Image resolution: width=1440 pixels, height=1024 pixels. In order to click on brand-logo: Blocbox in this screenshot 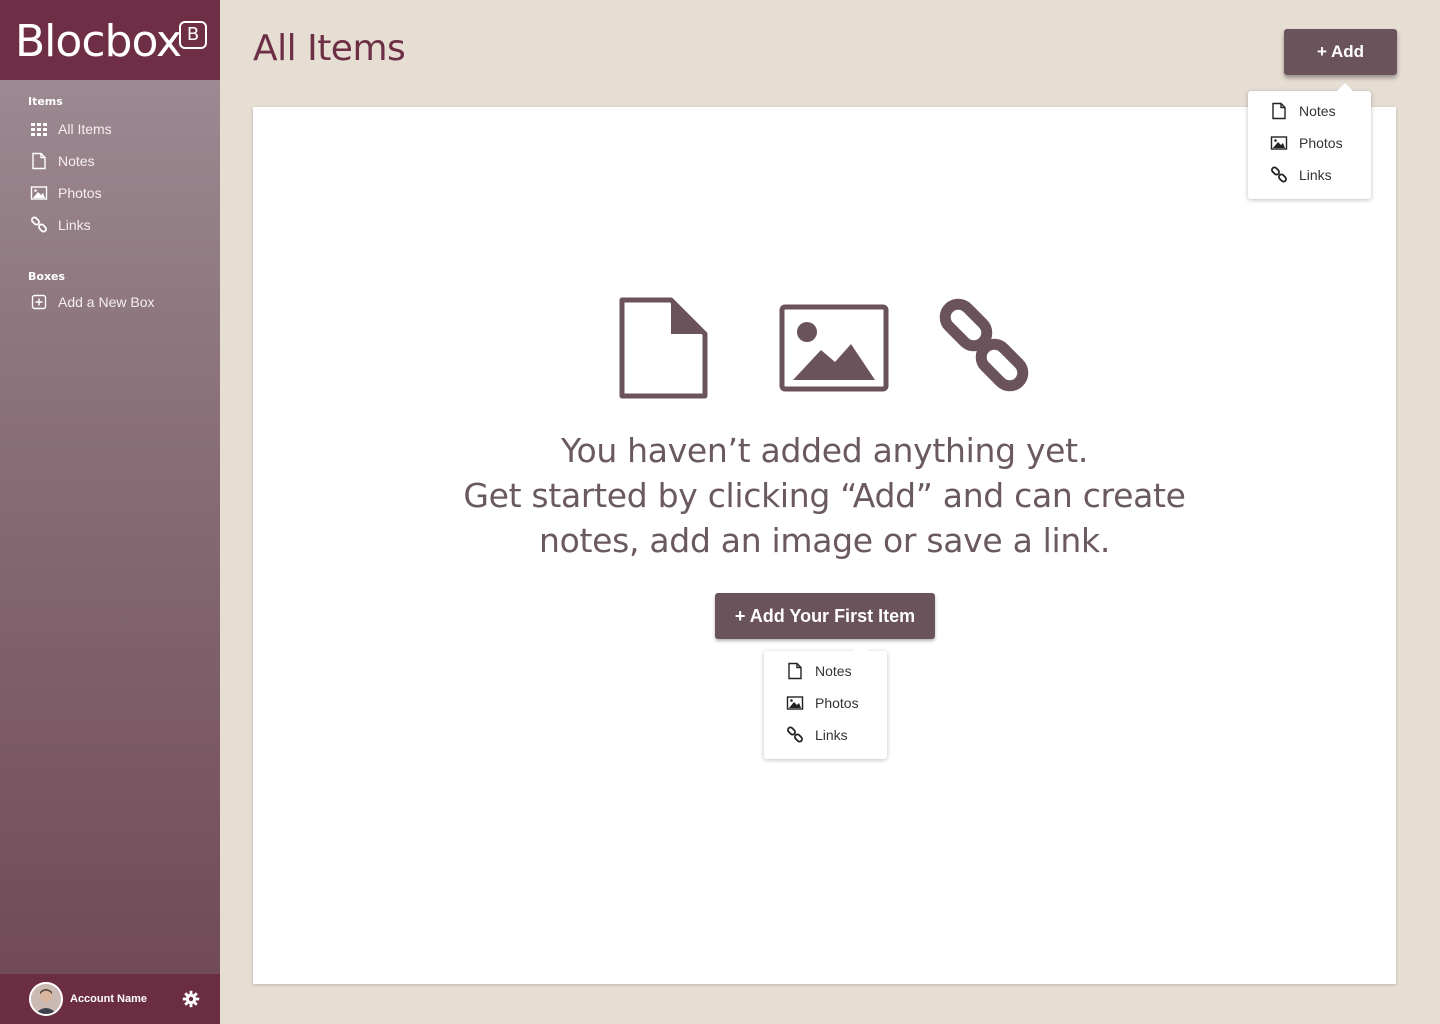, I will do `click(98, 41)`.